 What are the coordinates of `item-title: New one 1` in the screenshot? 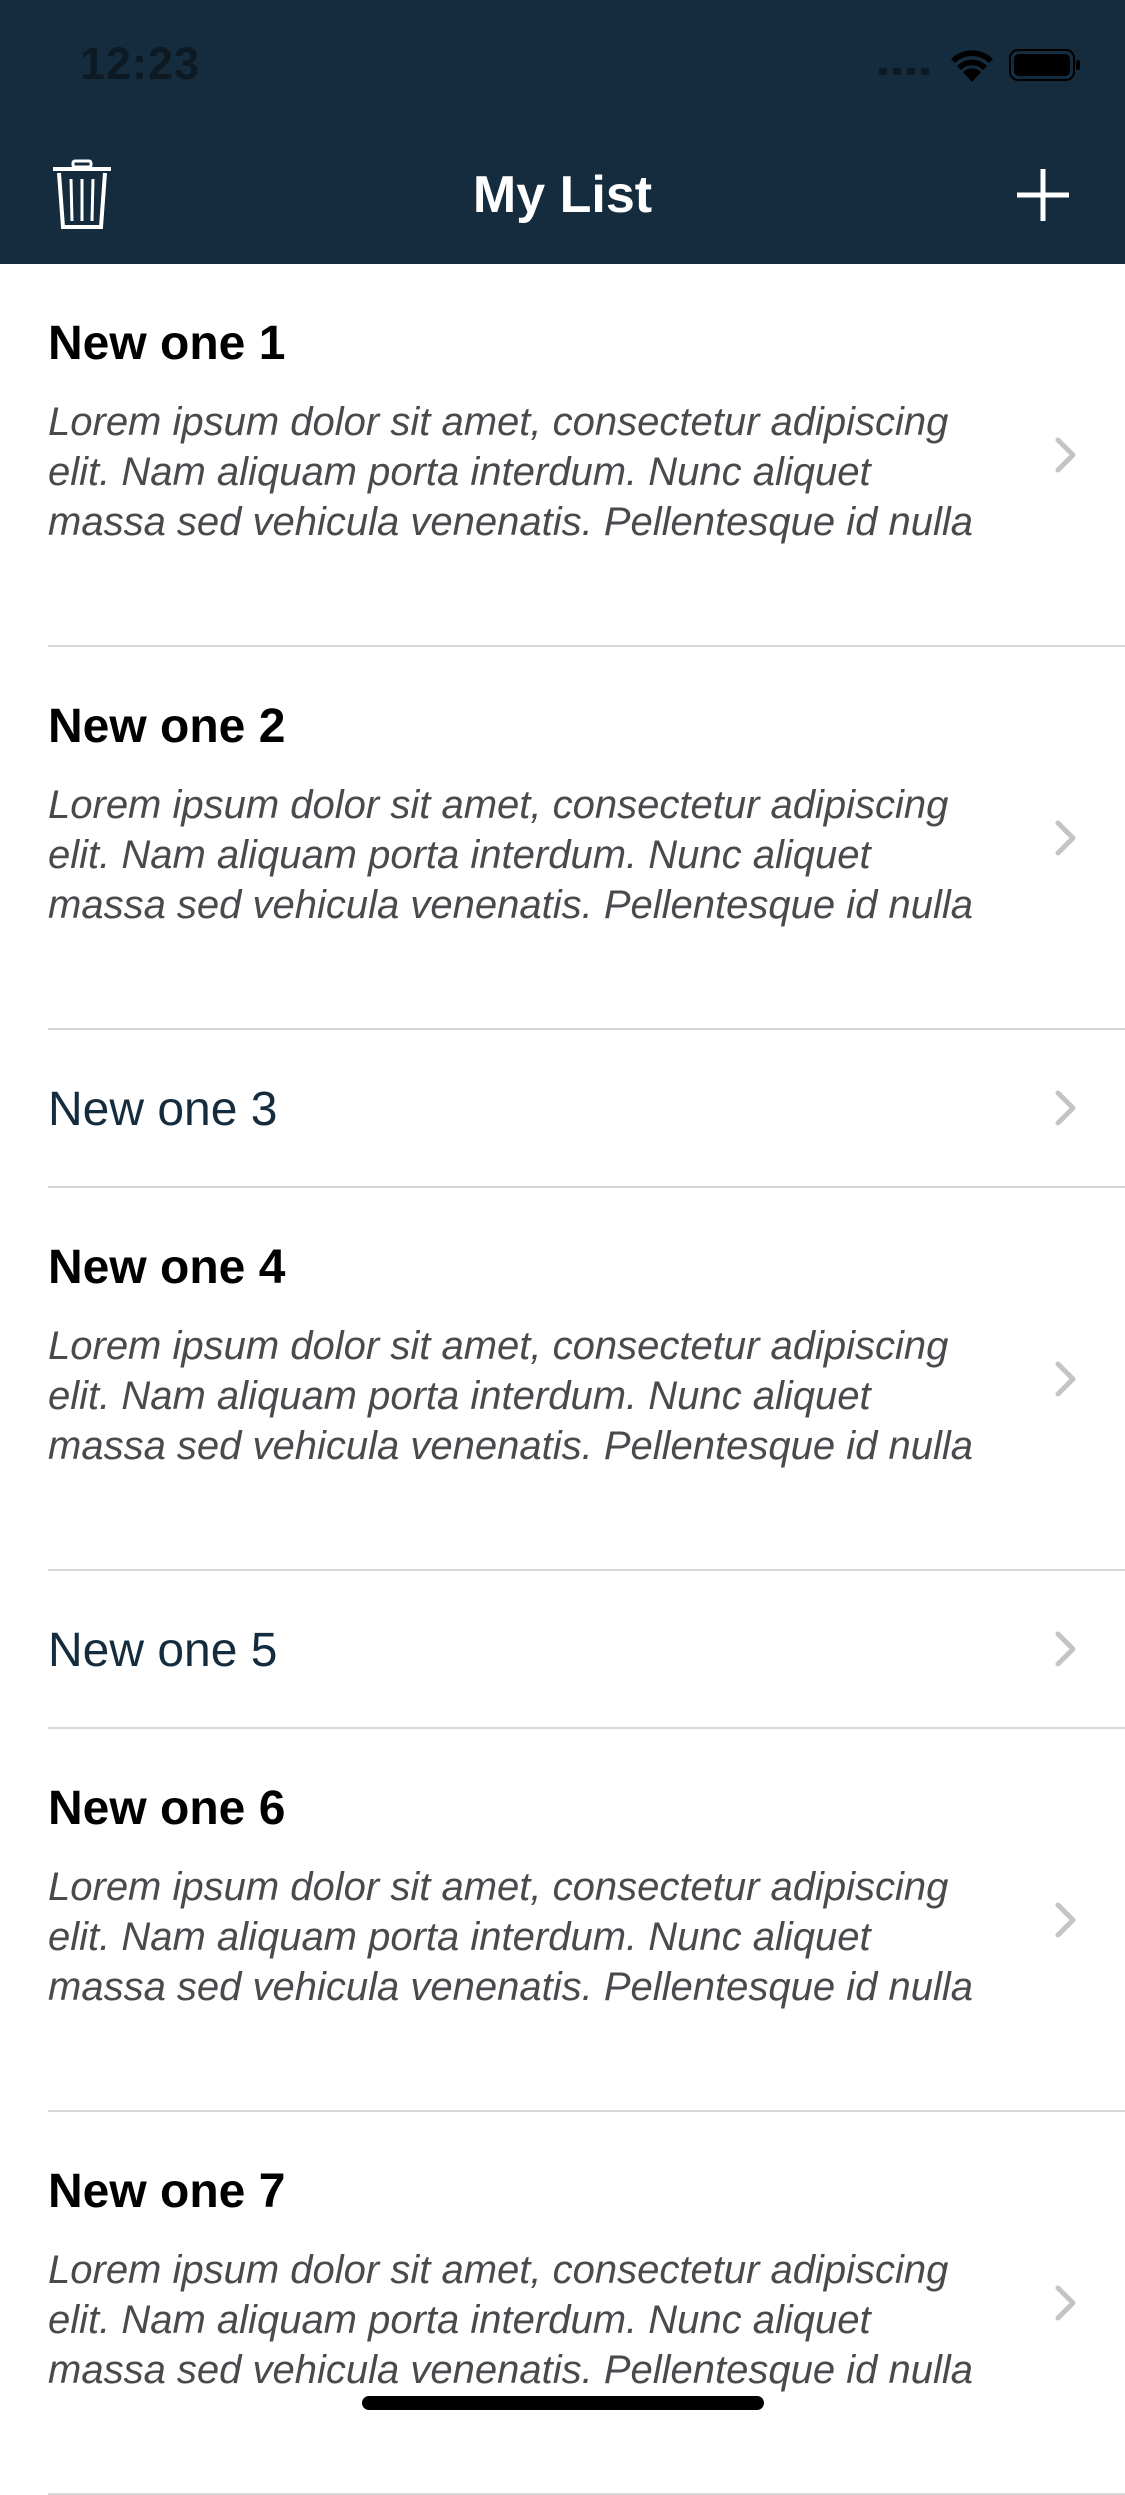 It's located at (167, 343).